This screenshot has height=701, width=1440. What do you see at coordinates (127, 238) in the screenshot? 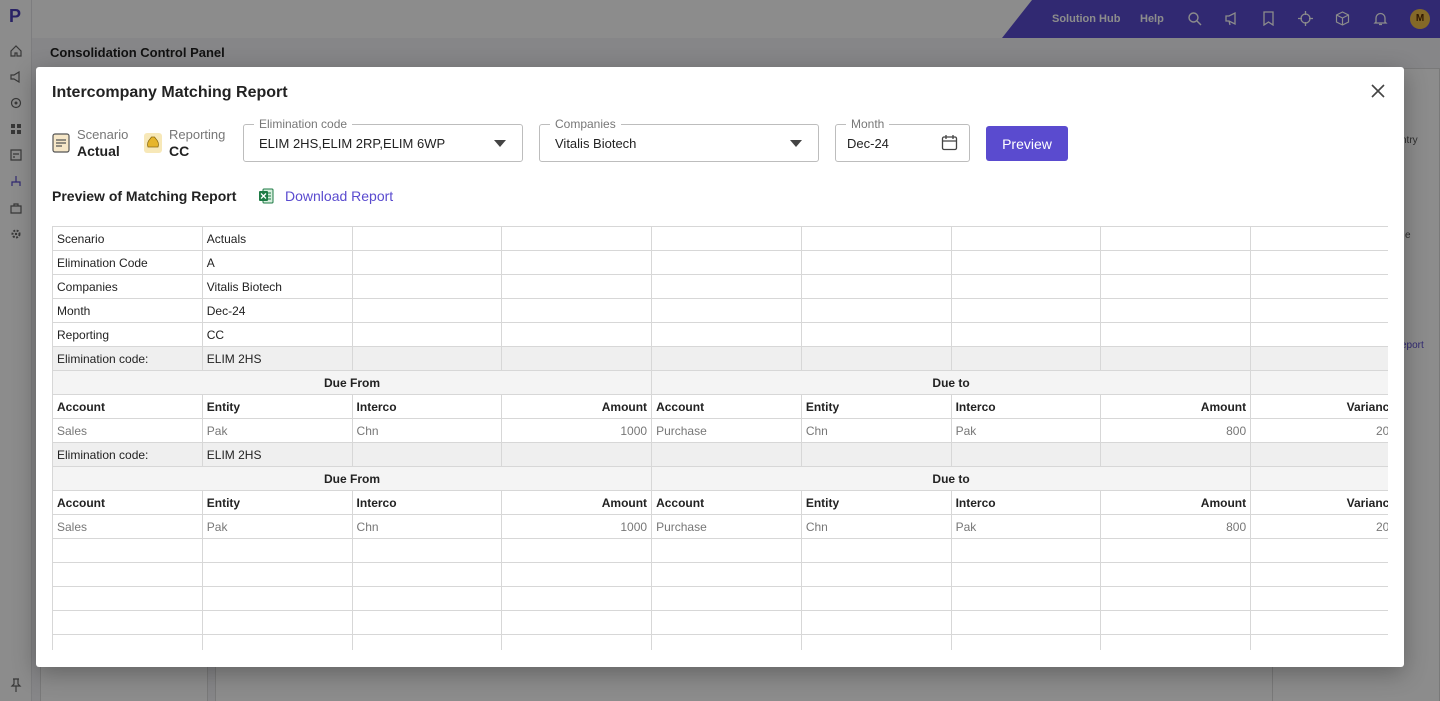
I see `meta-label: Scenario` at bounding box center [127, 238].